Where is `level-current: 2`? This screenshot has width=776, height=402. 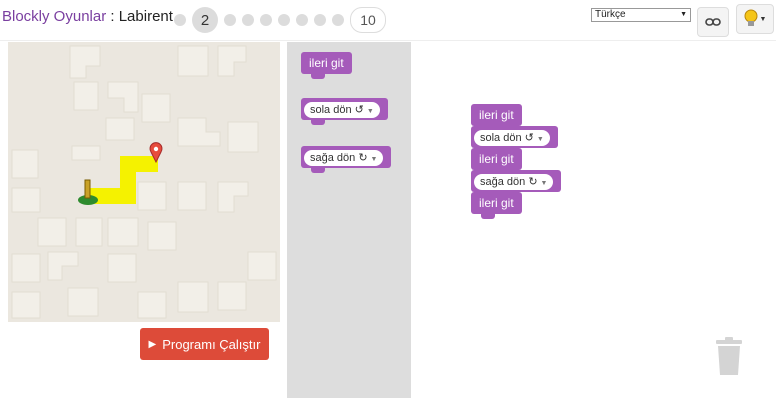
level-current: 2 is located at coordinates (205, 20).